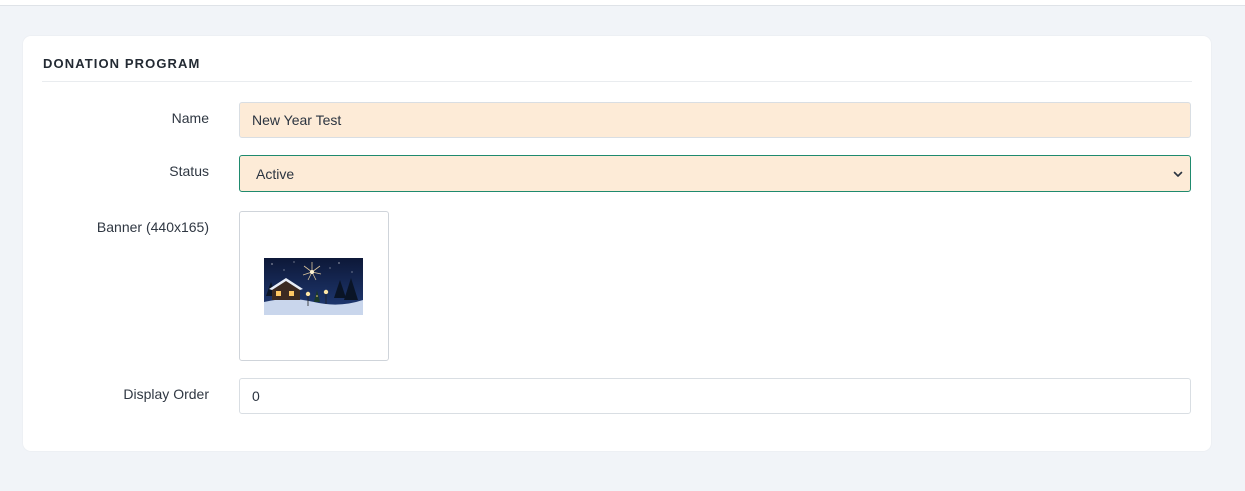  I want to click on name-label: Name, so click(190, 118).